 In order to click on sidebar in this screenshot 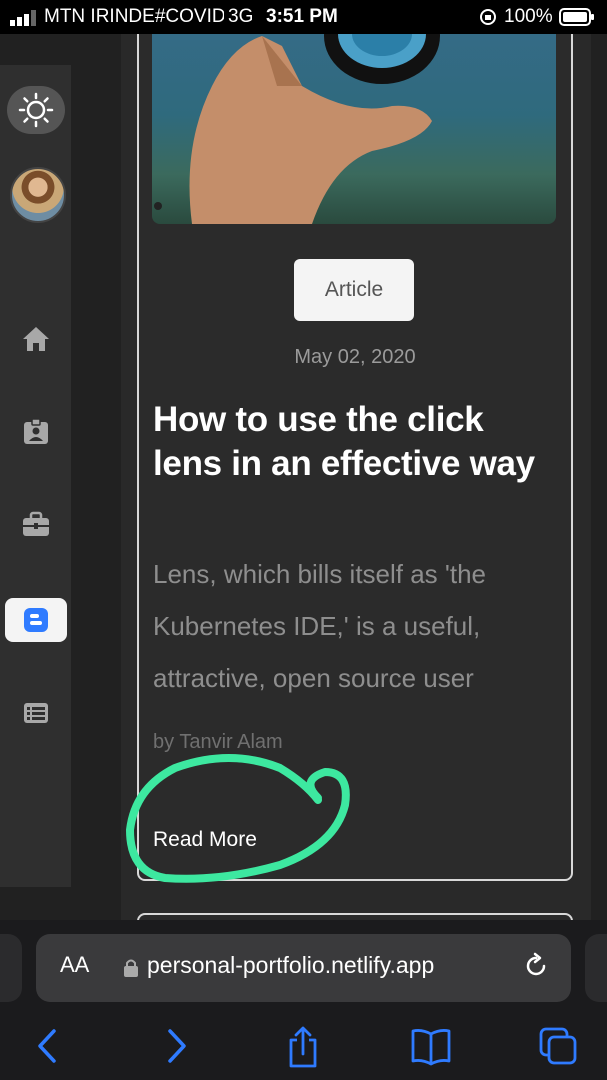, I will do `click(35, 476)`.